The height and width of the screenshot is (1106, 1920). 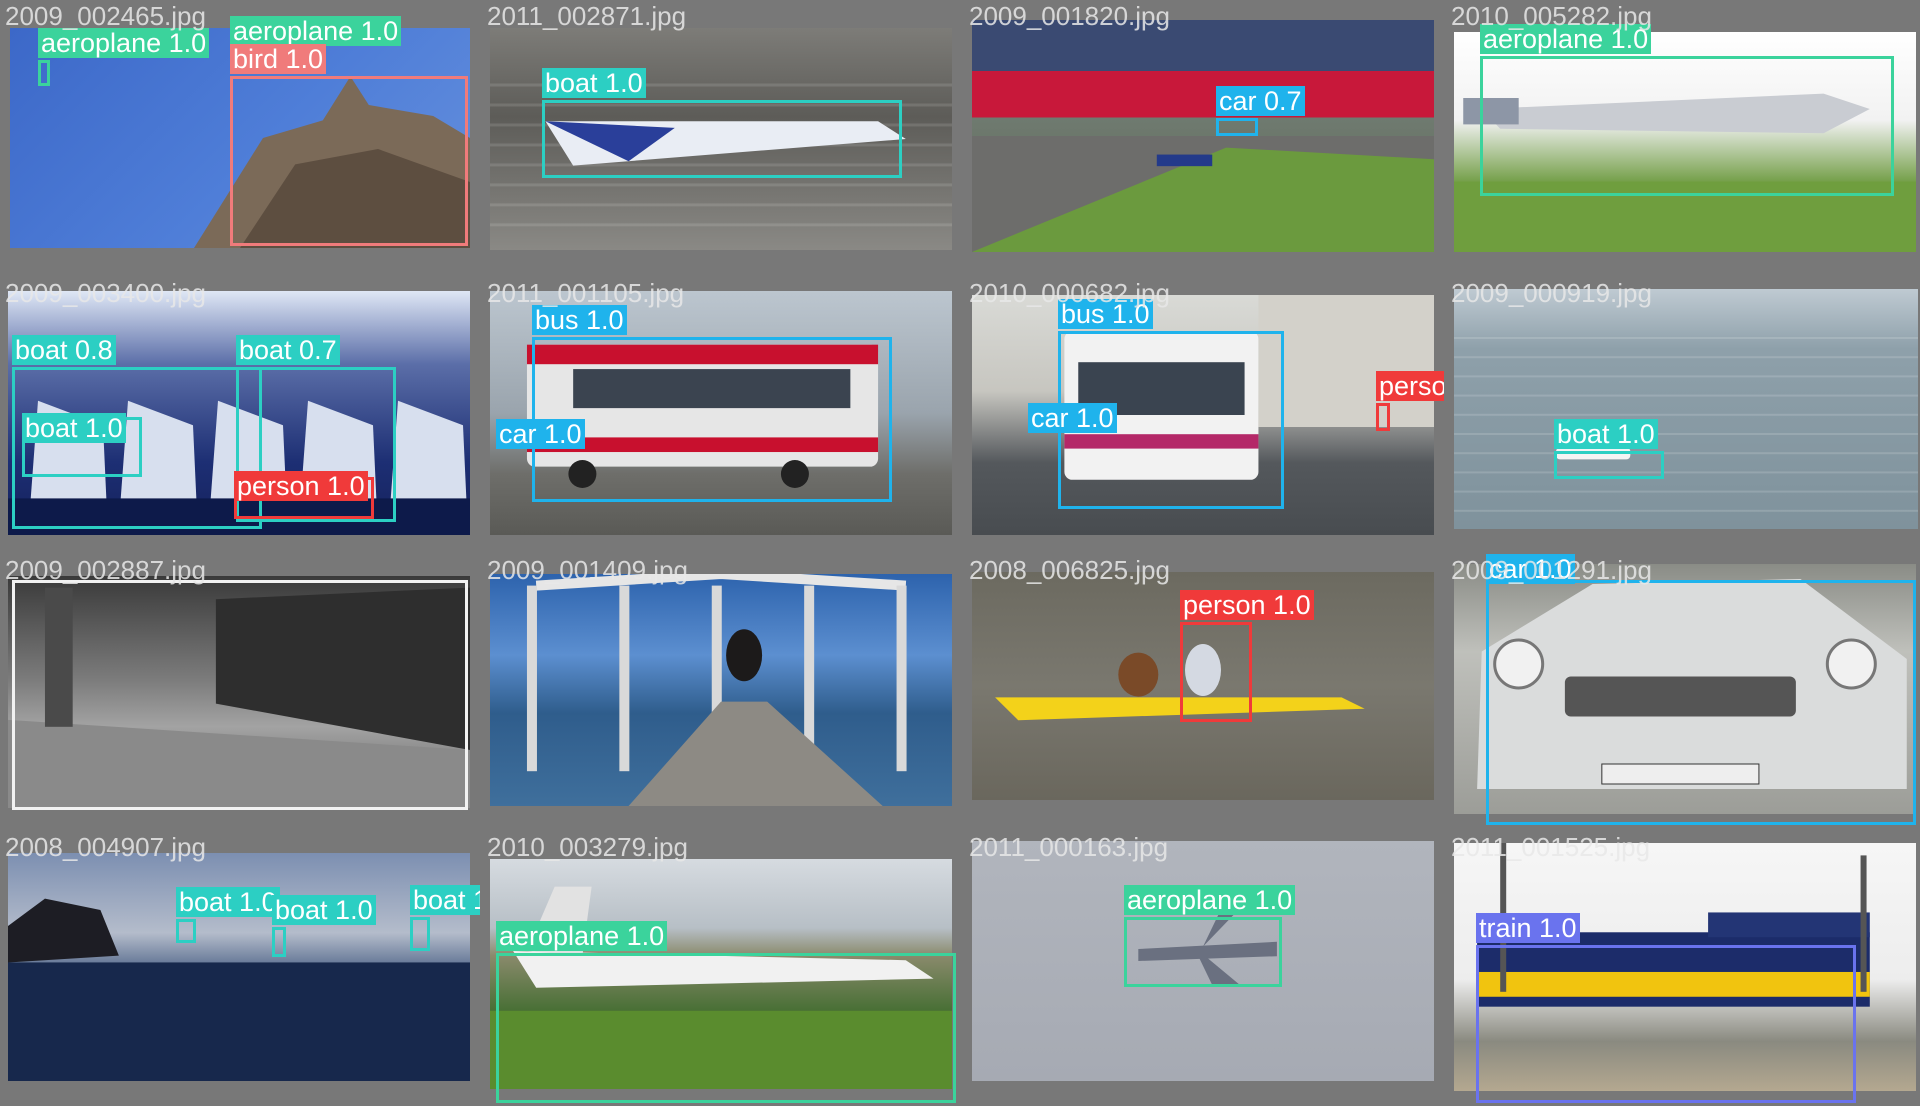 What do you see at coordinates (105, 570) in the screenshot?
I see `tile-filename: 2009_002887.jpg` at bounding box center [105, 570].